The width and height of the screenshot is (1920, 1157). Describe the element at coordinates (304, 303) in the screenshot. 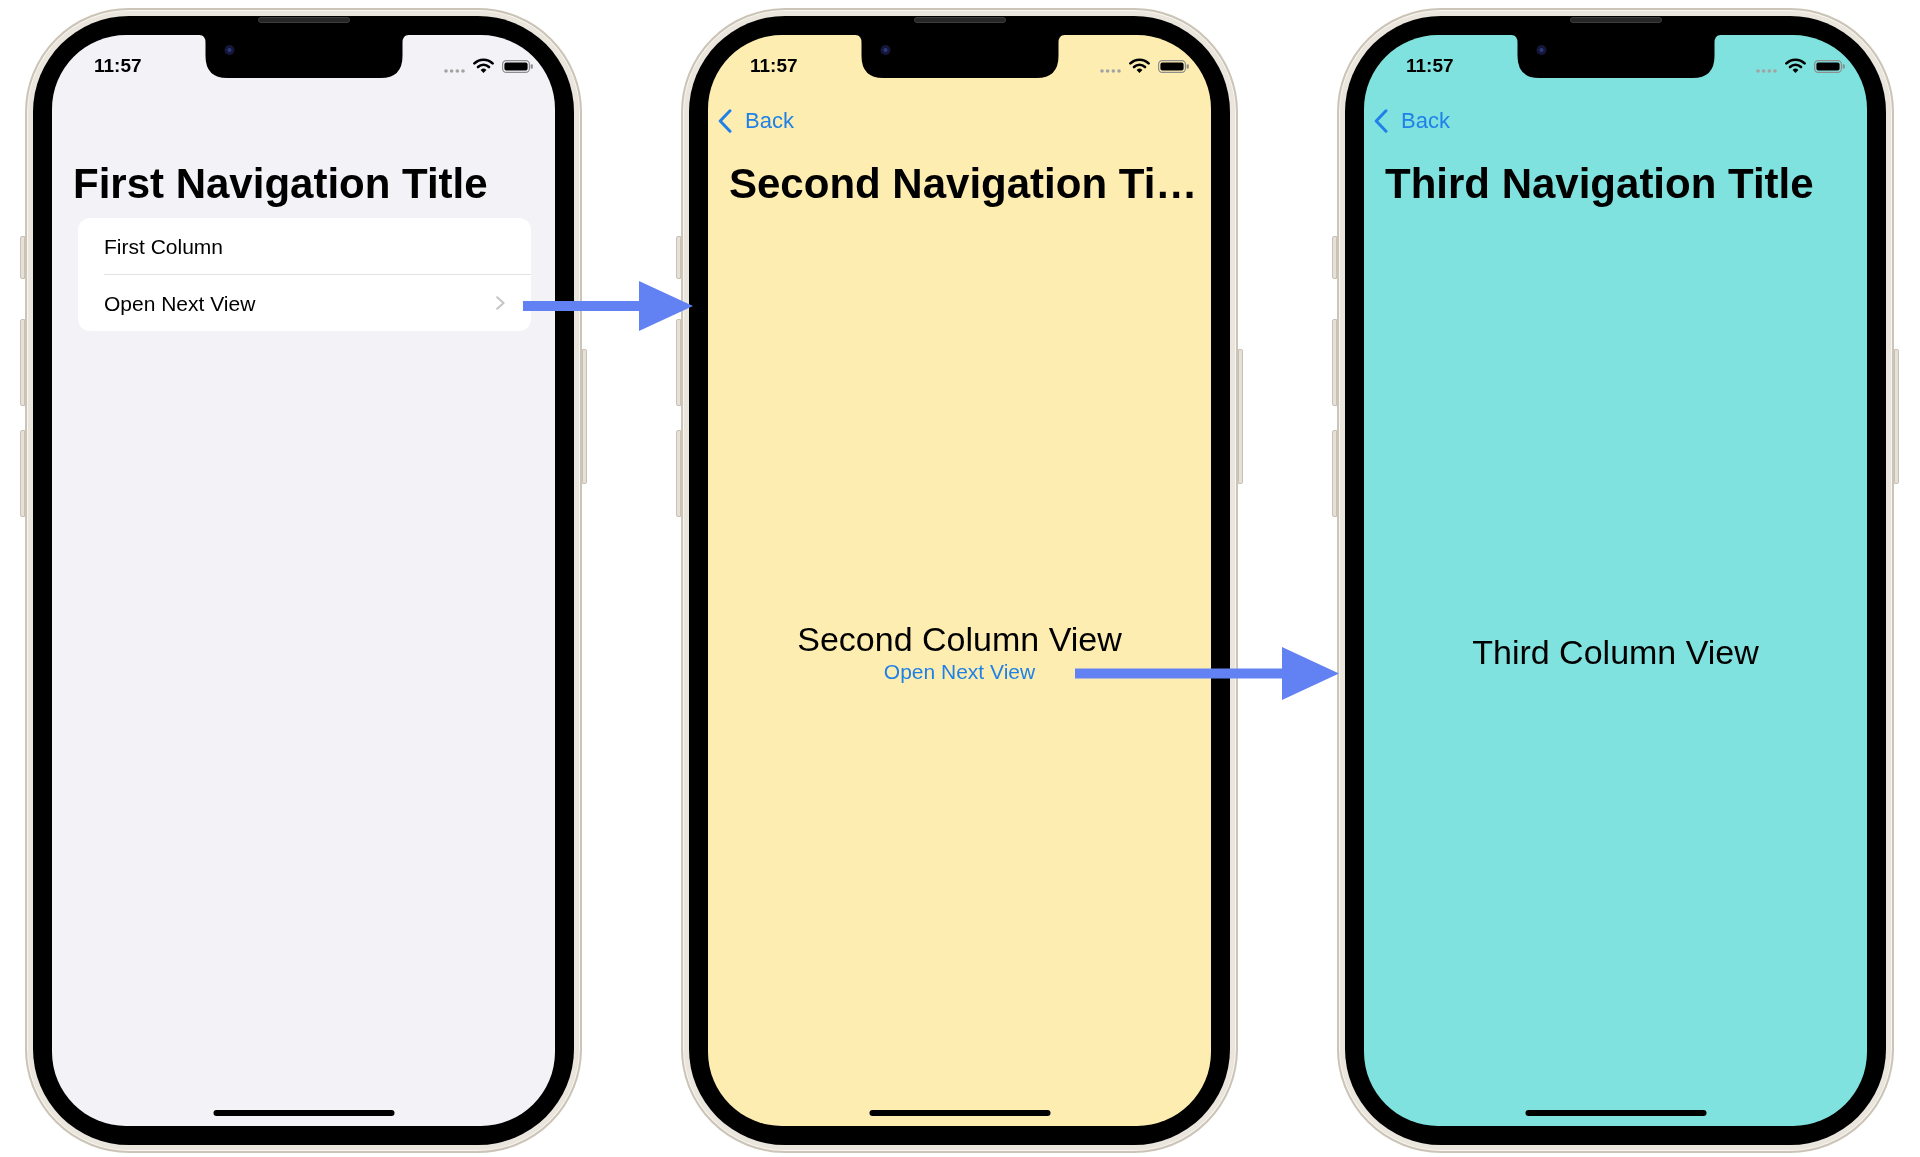

I see `navigation-row: Open Next View` at that location.